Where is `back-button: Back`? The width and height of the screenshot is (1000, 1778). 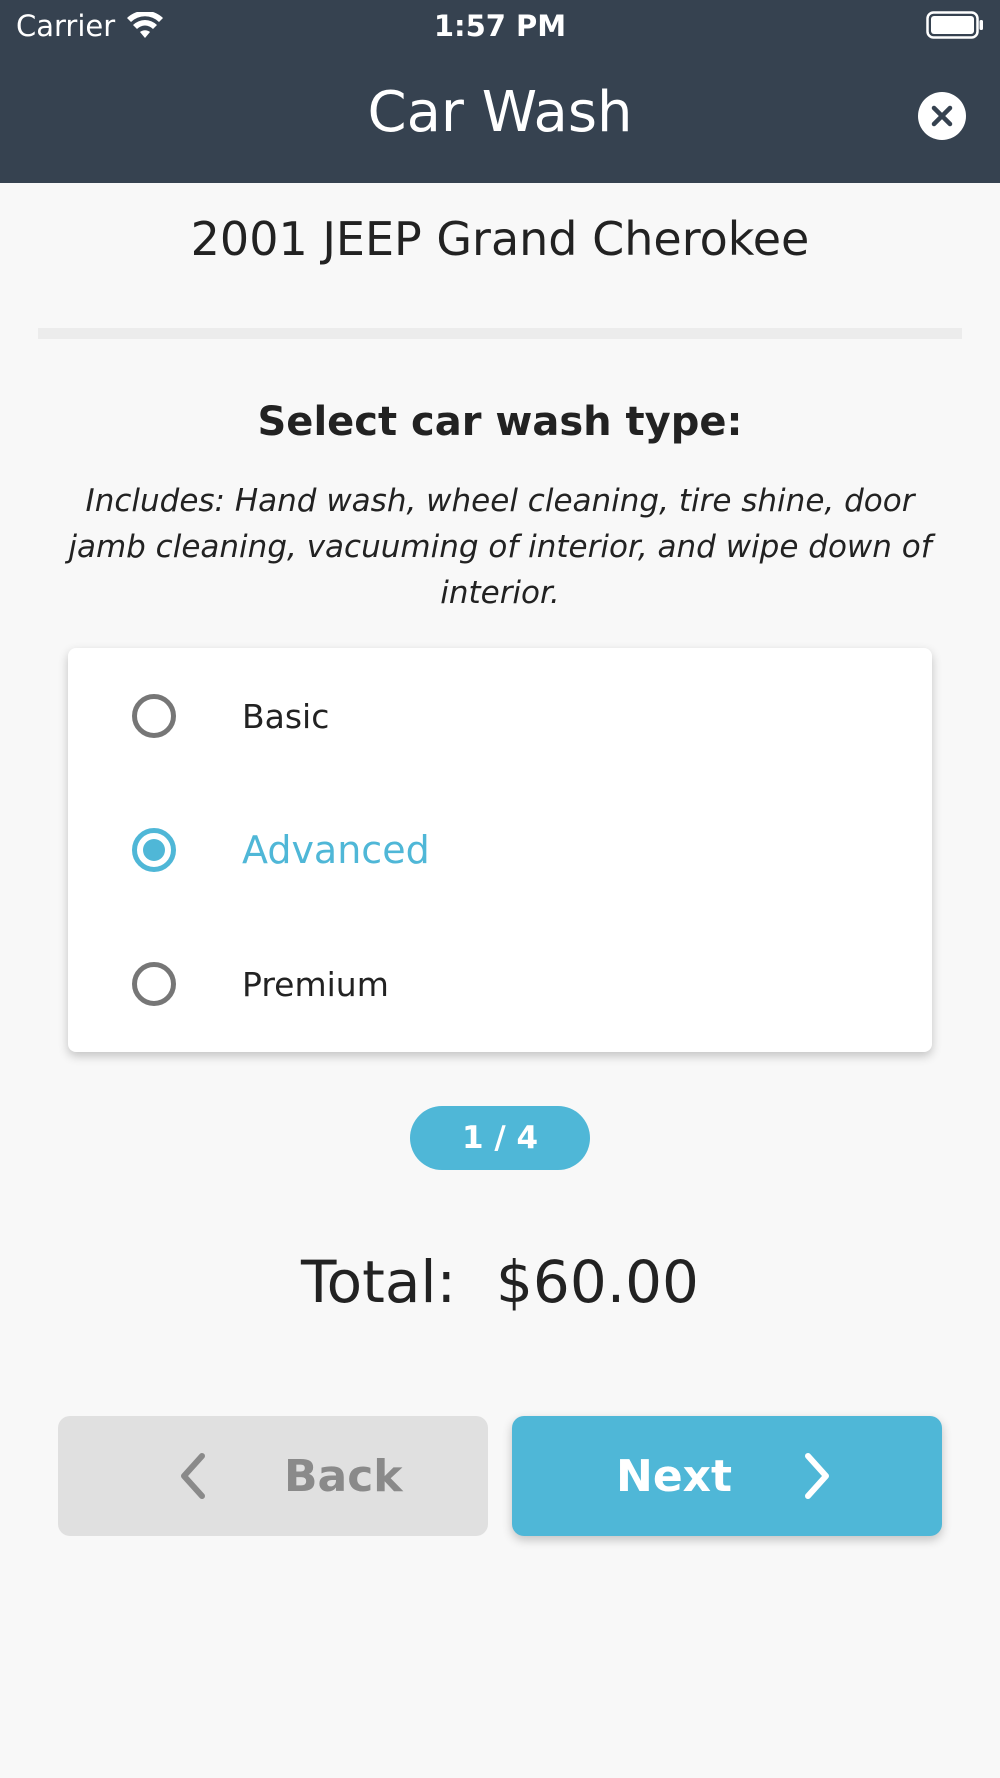
back-button: Back is located at coordinates (273, 1476).